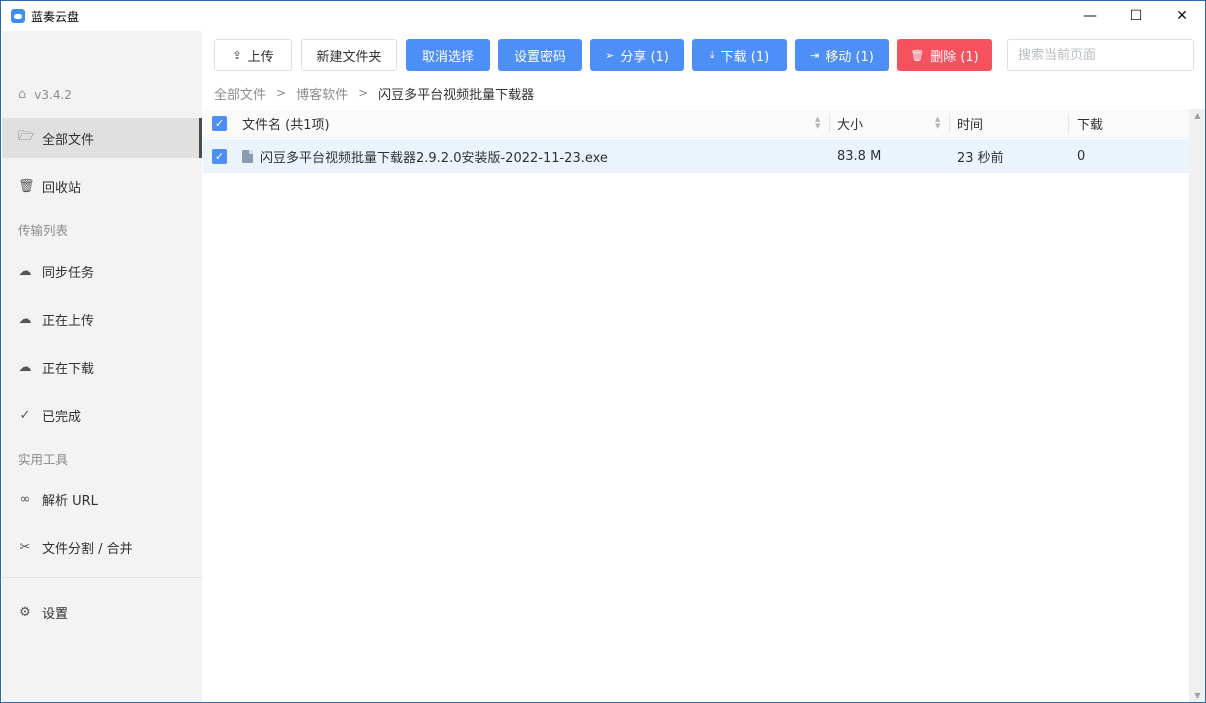 The image size is (1206, 703). Describe the element at coordinates (102, 499) in the screenshot. I see `sidebar-item-parse-url: ∞ 解析 URL` at that location.